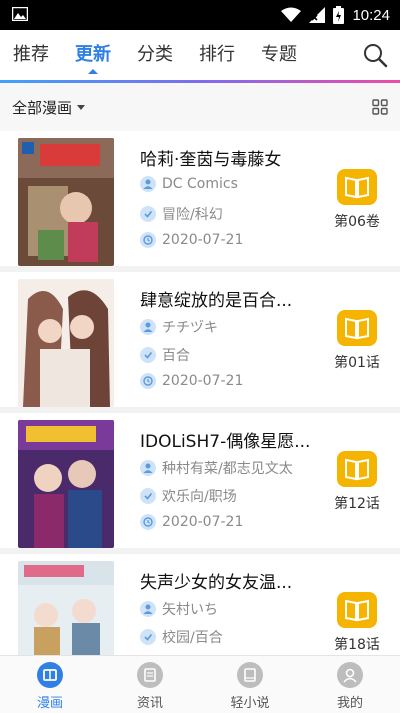 The image size is (400, 713). What do you see at coordinates (49, 703) in the screenshot?
I see `nav-comics-label: 漫画` at bounding box center [49, 703].